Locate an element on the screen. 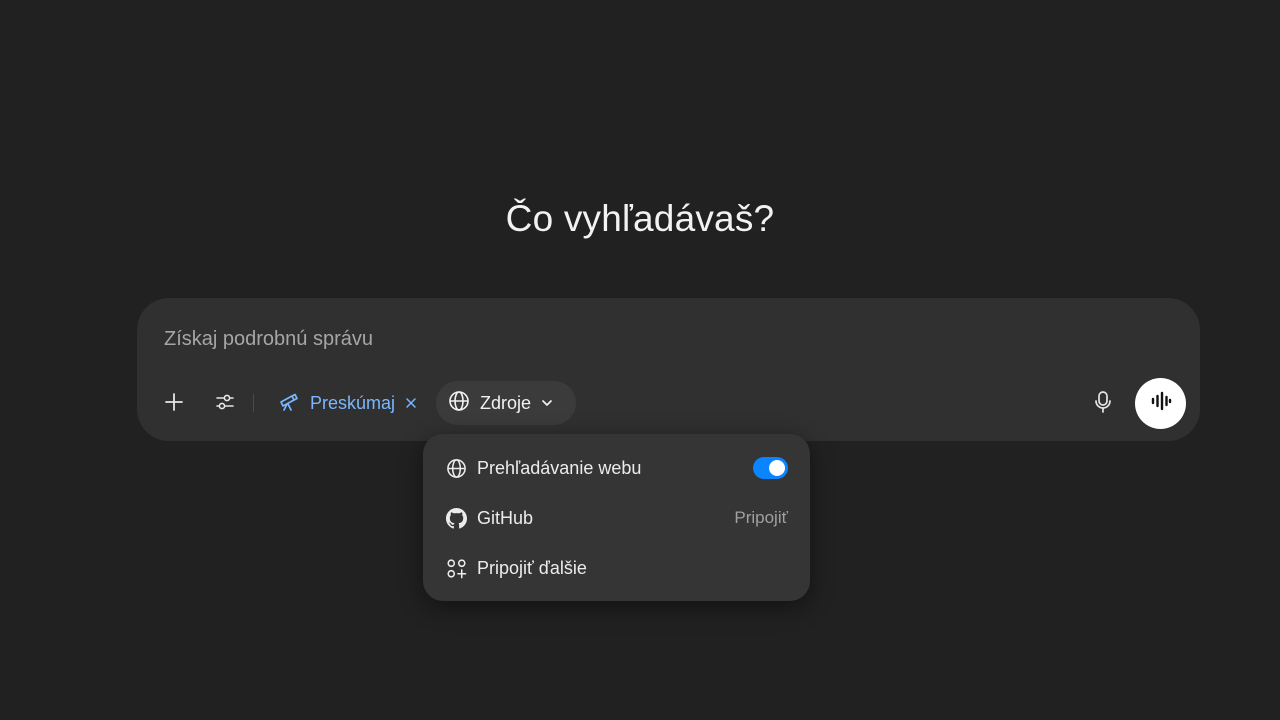 This screenshot has height=720, width=1280. close-icon is located at coordinates (411, 403).